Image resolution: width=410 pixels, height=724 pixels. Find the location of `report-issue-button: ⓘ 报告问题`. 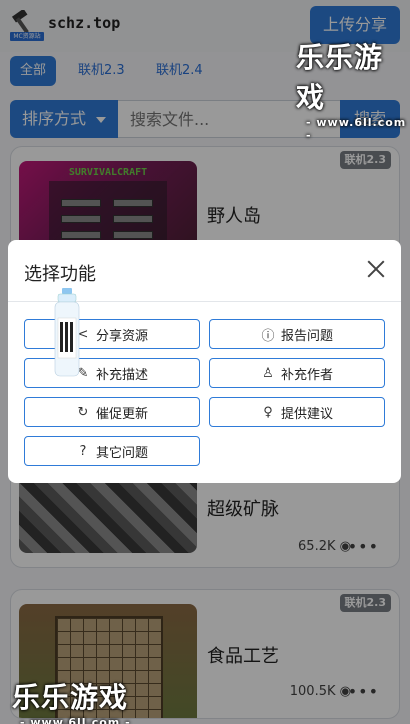

report-issue-button: ⓘ 报告问题 is located at coordinates (297, 334).